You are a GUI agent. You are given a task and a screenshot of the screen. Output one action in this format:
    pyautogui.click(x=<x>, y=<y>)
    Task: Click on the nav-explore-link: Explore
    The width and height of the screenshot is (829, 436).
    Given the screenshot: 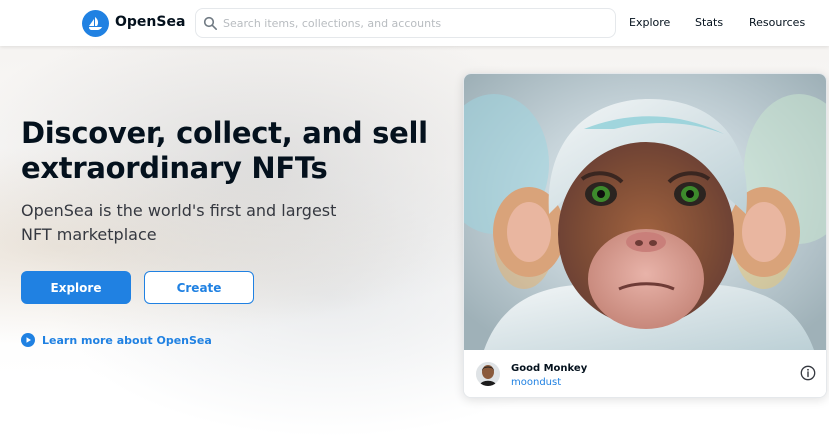 What is the action you would take?
    pyautogui.click(x=649, y=22)
    